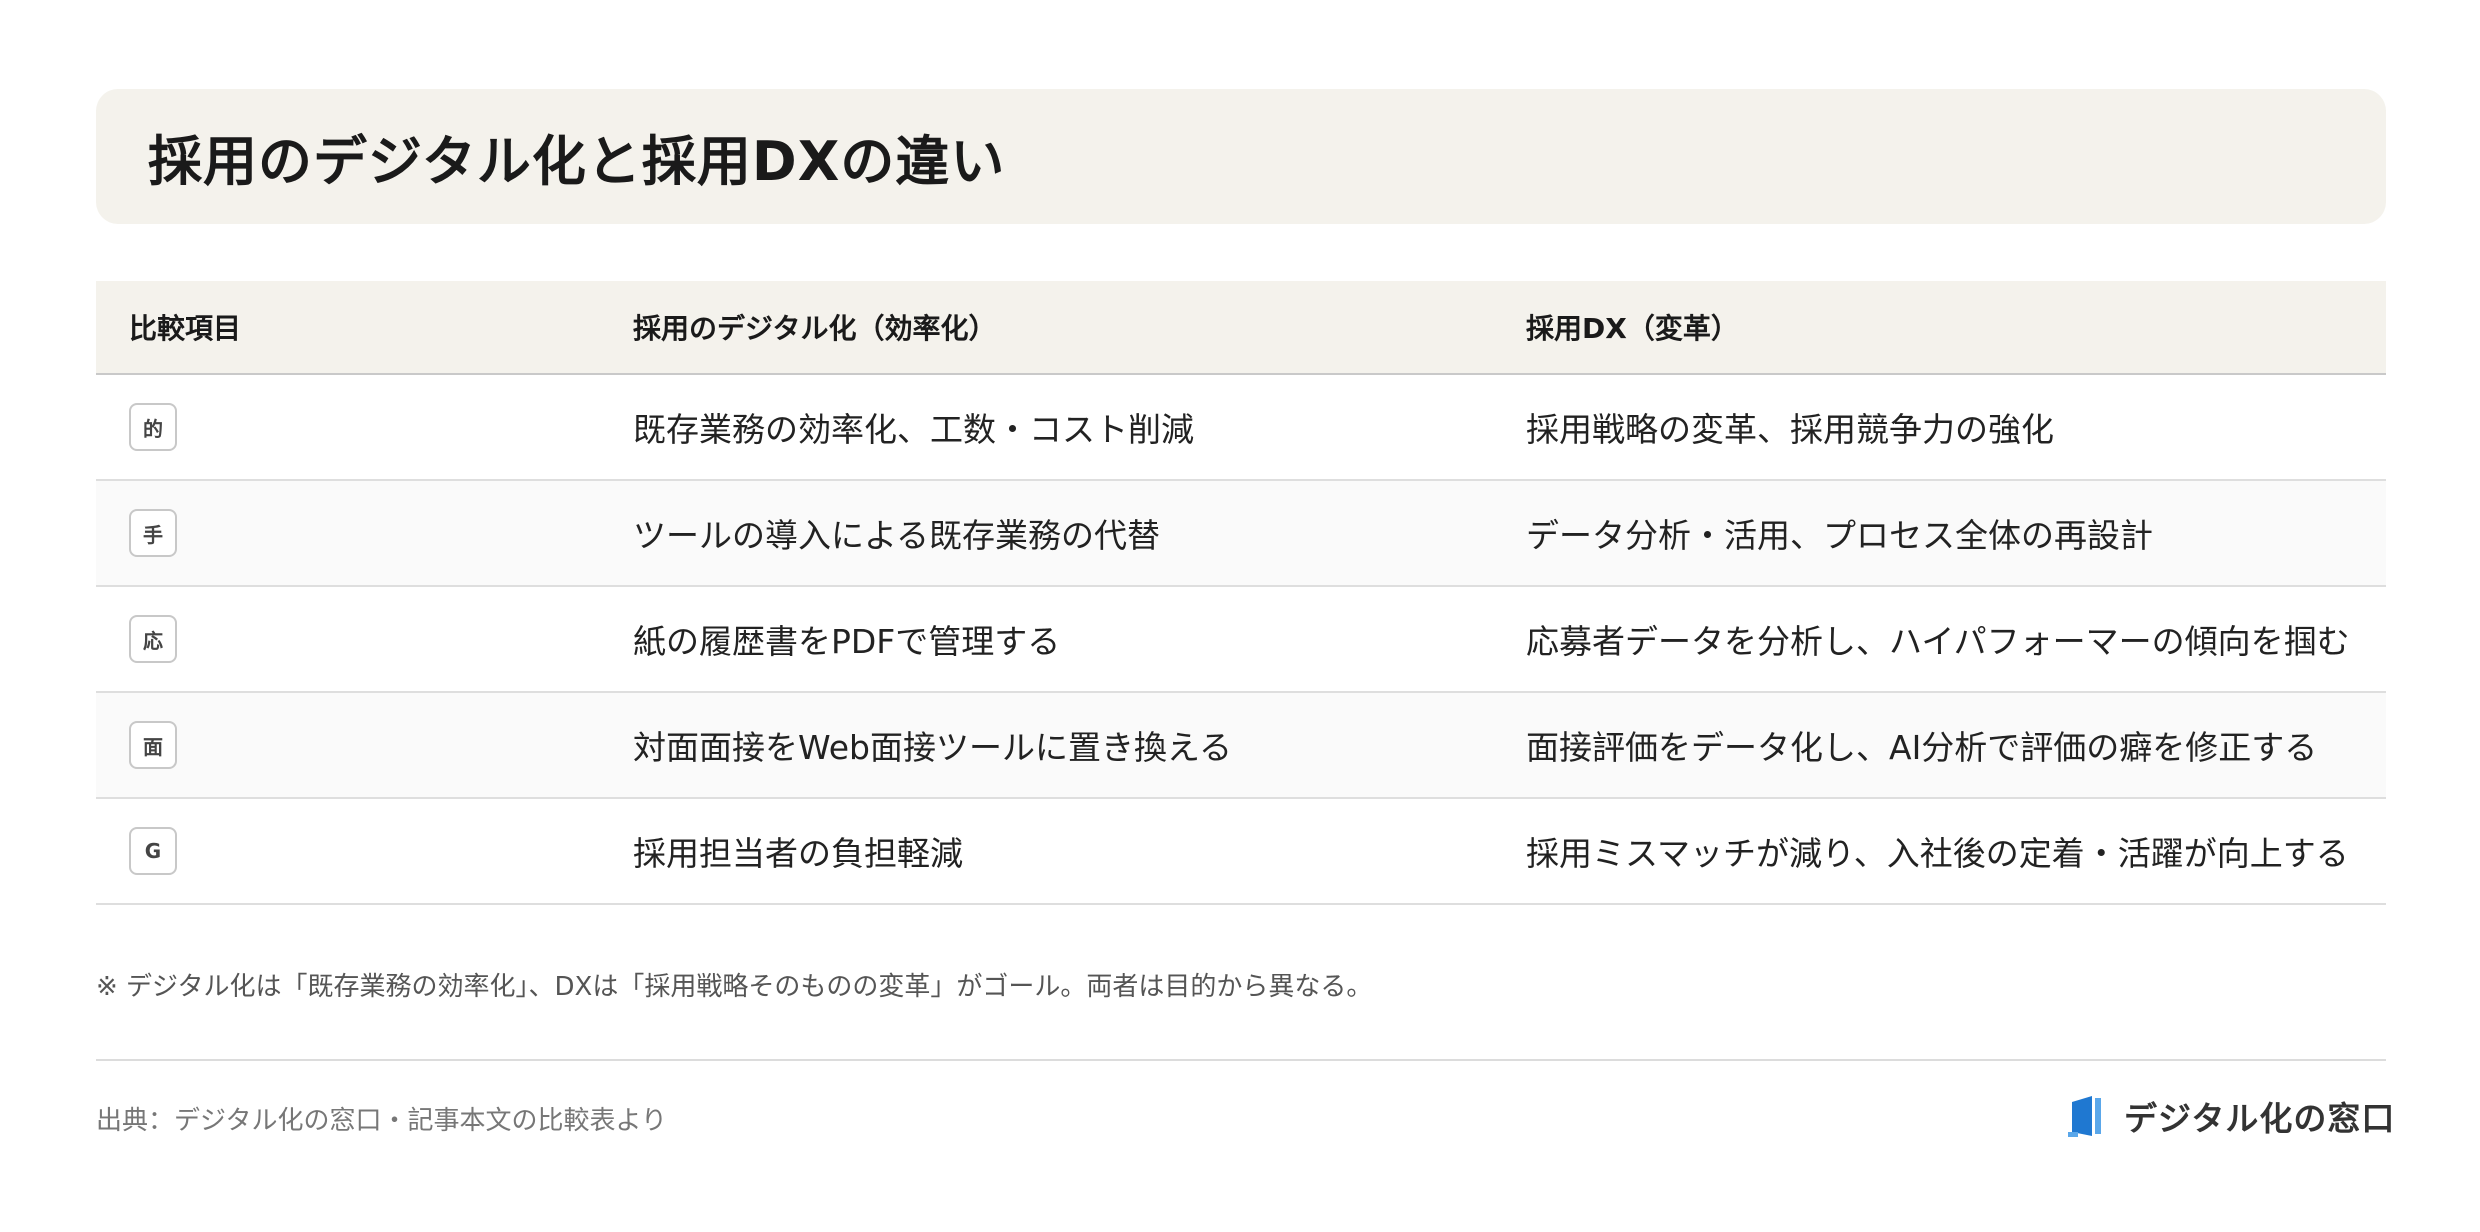  I want to click on digital-cell: 採用担当者の負担軽減, so click(798, 853).